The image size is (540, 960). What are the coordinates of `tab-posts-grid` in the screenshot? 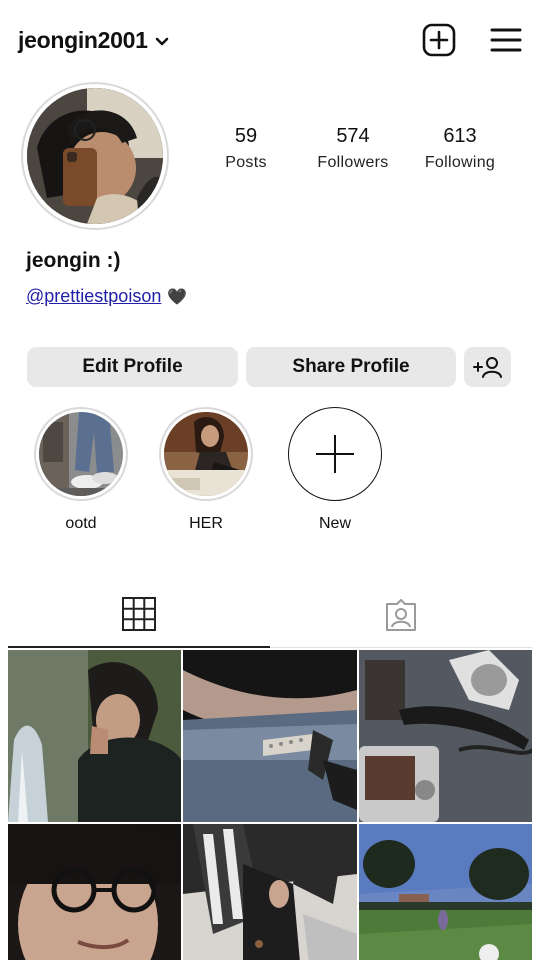 It's located at (139, 619).